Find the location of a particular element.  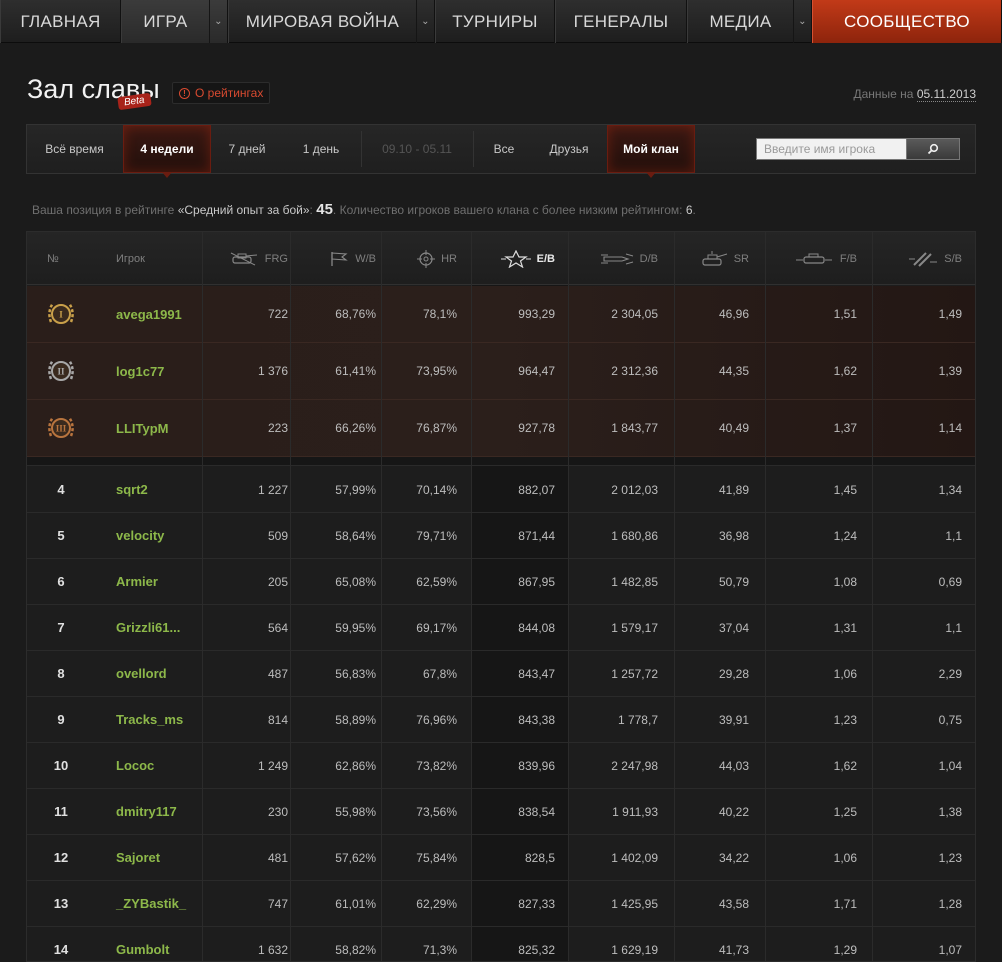

nav-item-community: Сообщество is located at coordinates (907, 21).